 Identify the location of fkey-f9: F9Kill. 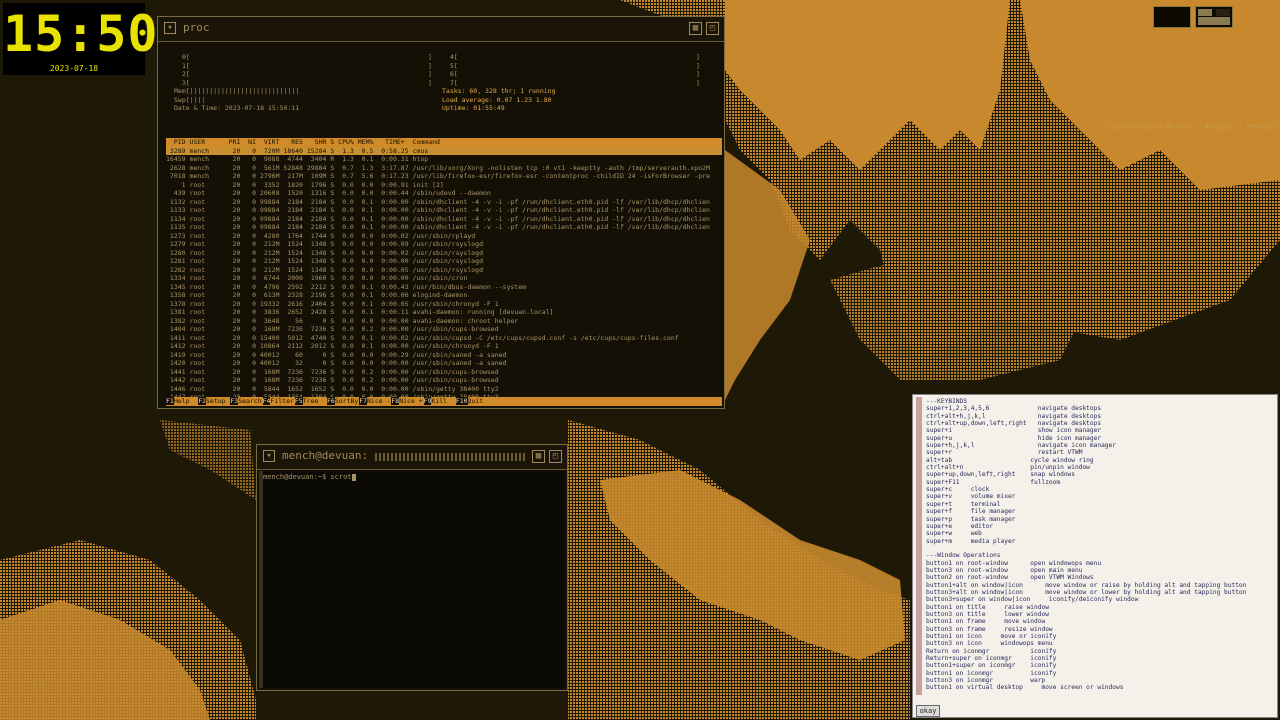
(439, 401).